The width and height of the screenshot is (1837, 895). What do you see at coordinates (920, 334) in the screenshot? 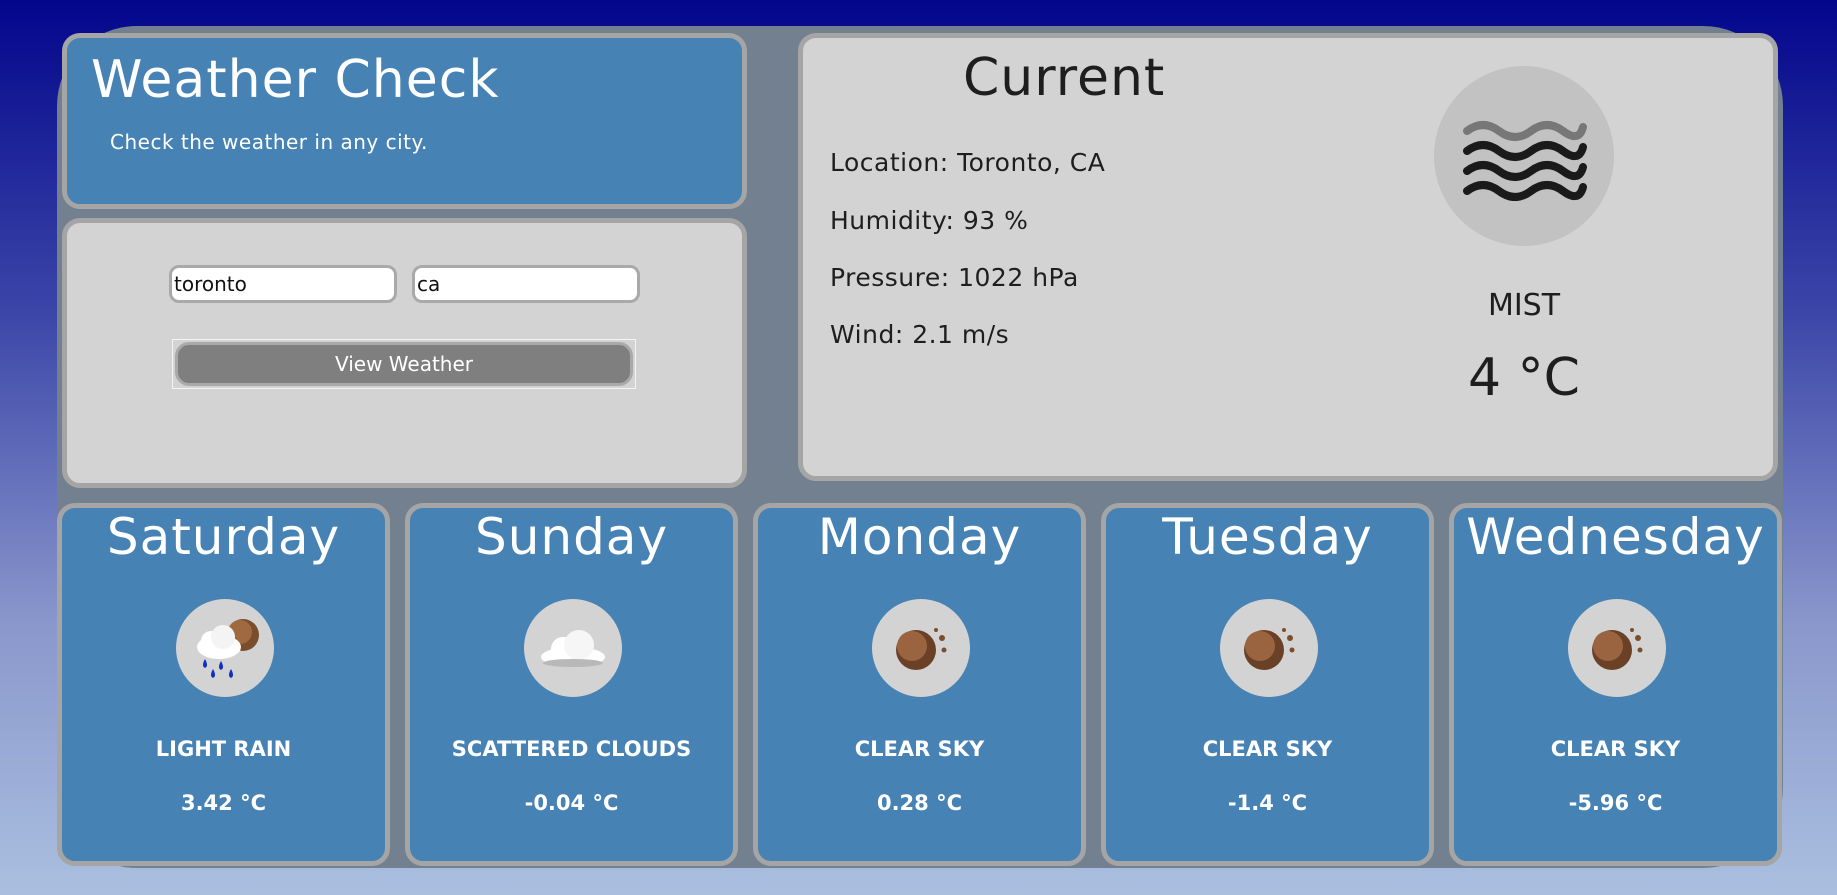
I see `current-wind: Wind: 2.1 m/s` at bounding box center [920, 334].